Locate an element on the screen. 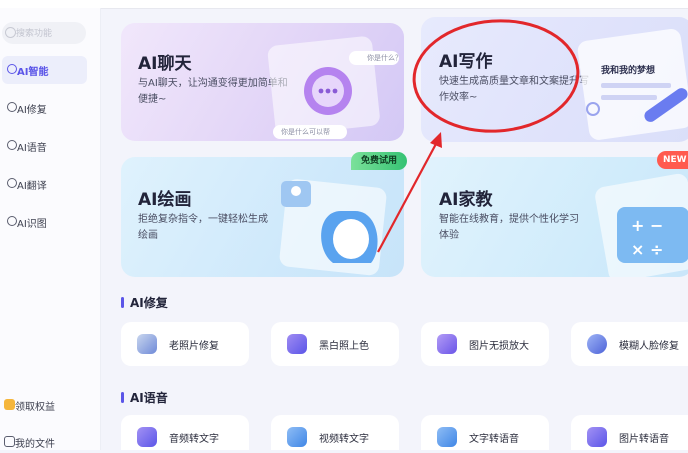 This screenshot has height=453, width=688. search-icon is located at coordinates (10, 32).